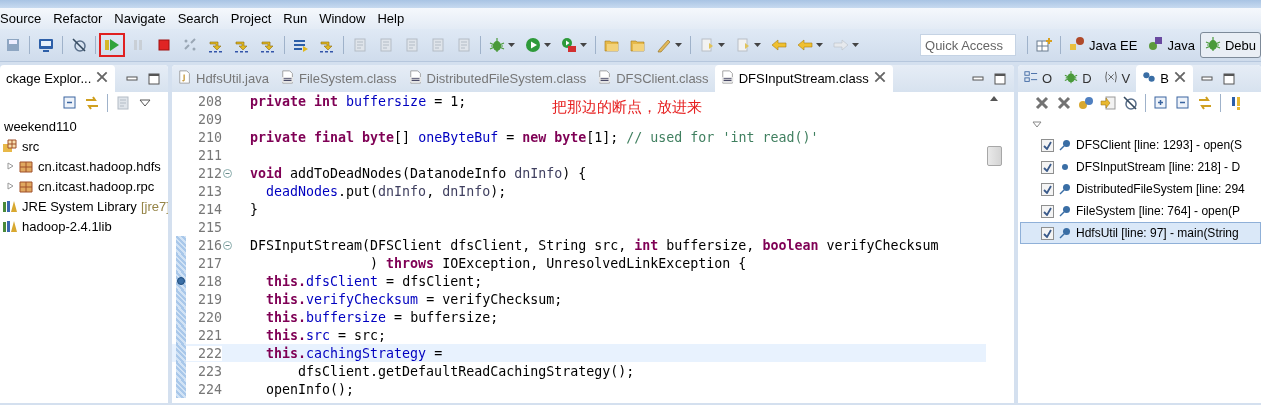 The image size is (1261, 405). I want to click on slash-circle-button, so click(1130, 103).